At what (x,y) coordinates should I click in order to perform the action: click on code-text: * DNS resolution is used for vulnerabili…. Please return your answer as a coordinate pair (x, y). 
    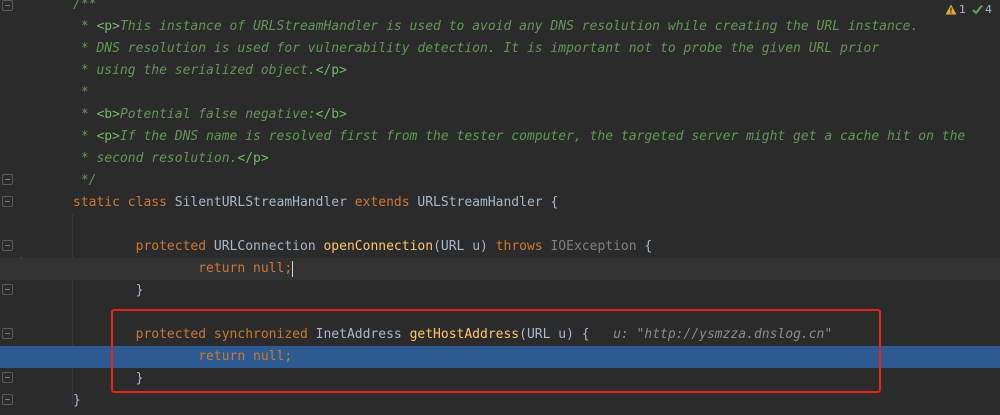
    Looking at the image, I should click on (476, 49).